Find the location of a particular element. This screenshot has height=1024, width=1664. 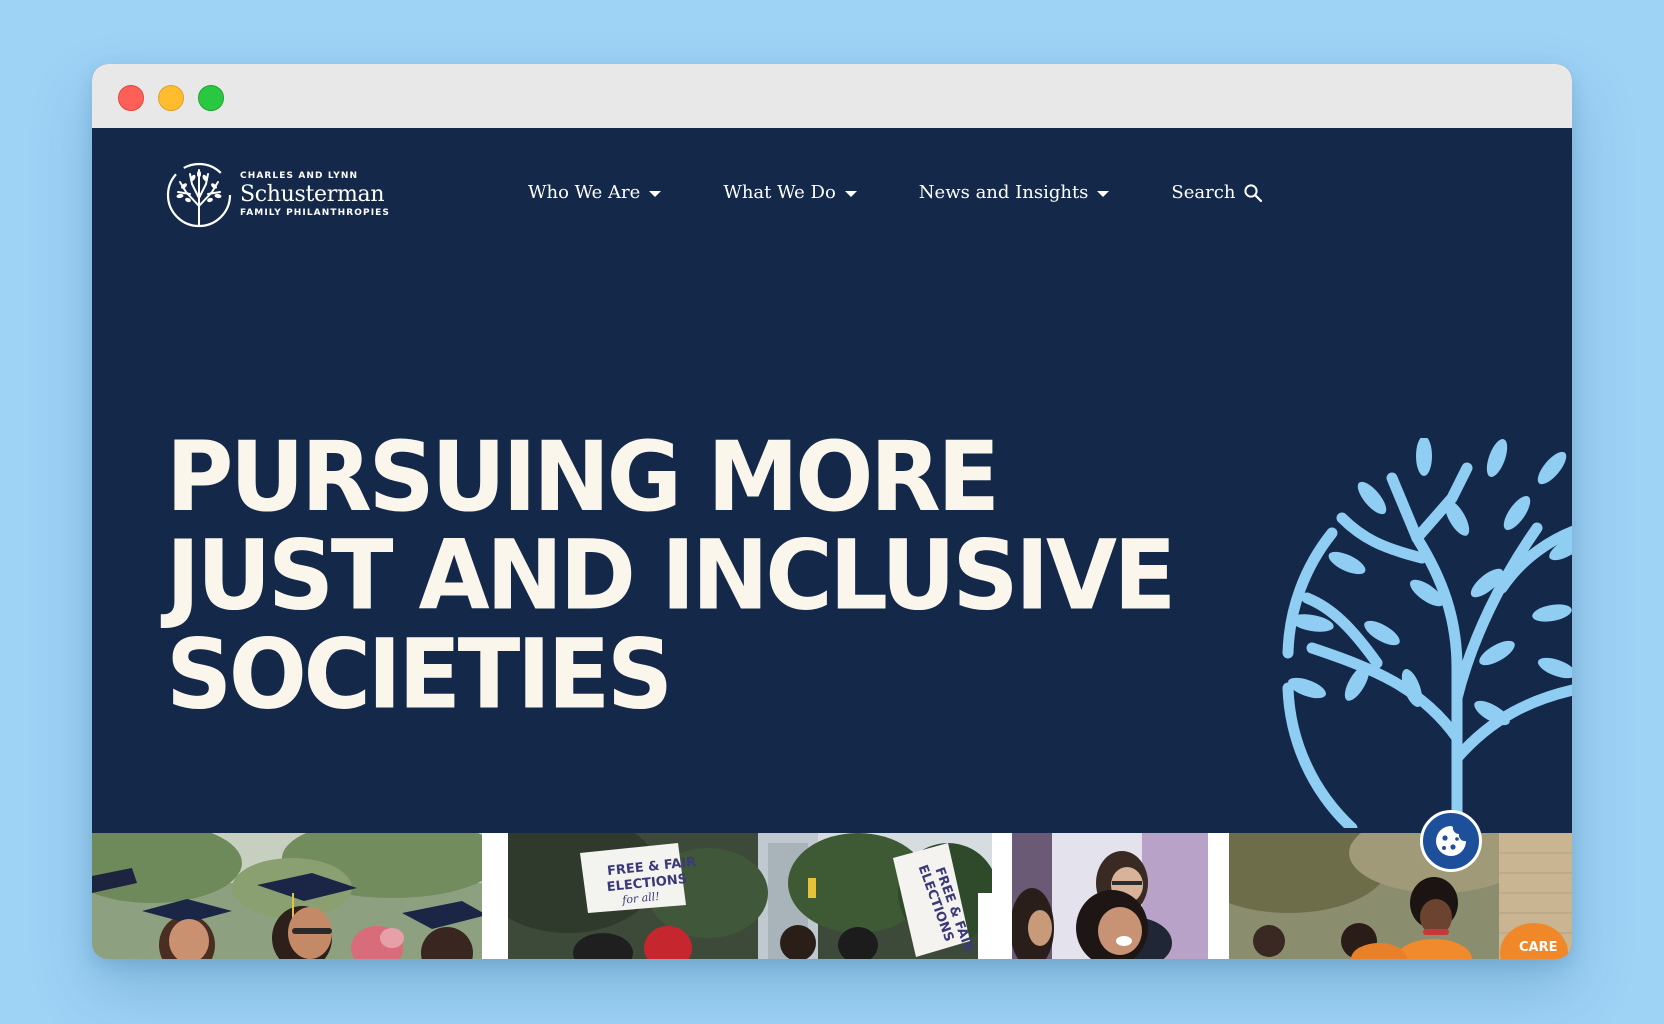

search-button: Search is located at coordinates (1217, 192).